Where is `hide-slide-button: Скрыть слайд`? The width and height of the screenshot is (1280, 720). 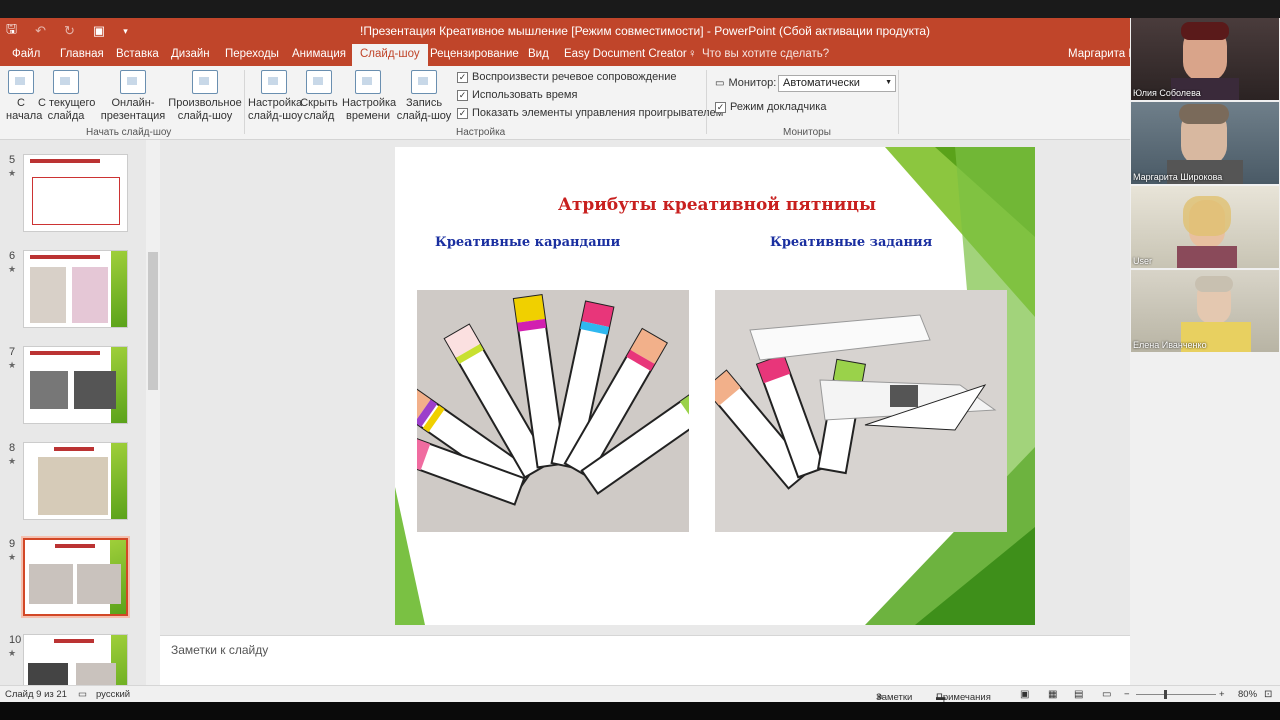
hide-slide-button: Скрыть слайд is located at coordinates (319, 96).